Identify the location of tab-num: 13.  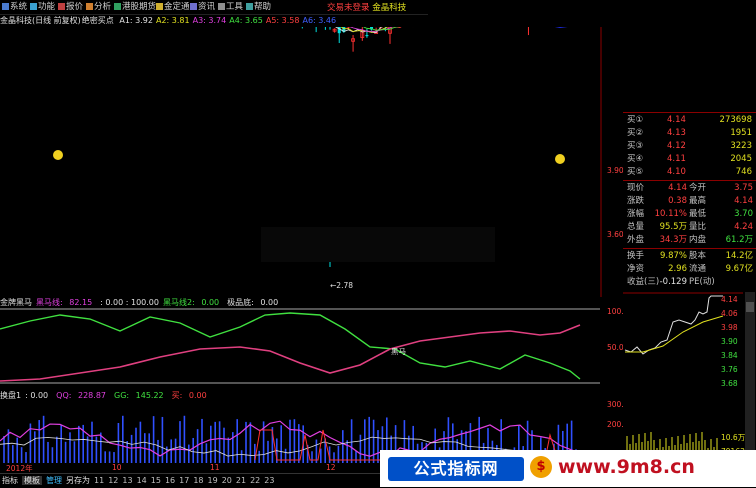
(127, 480).